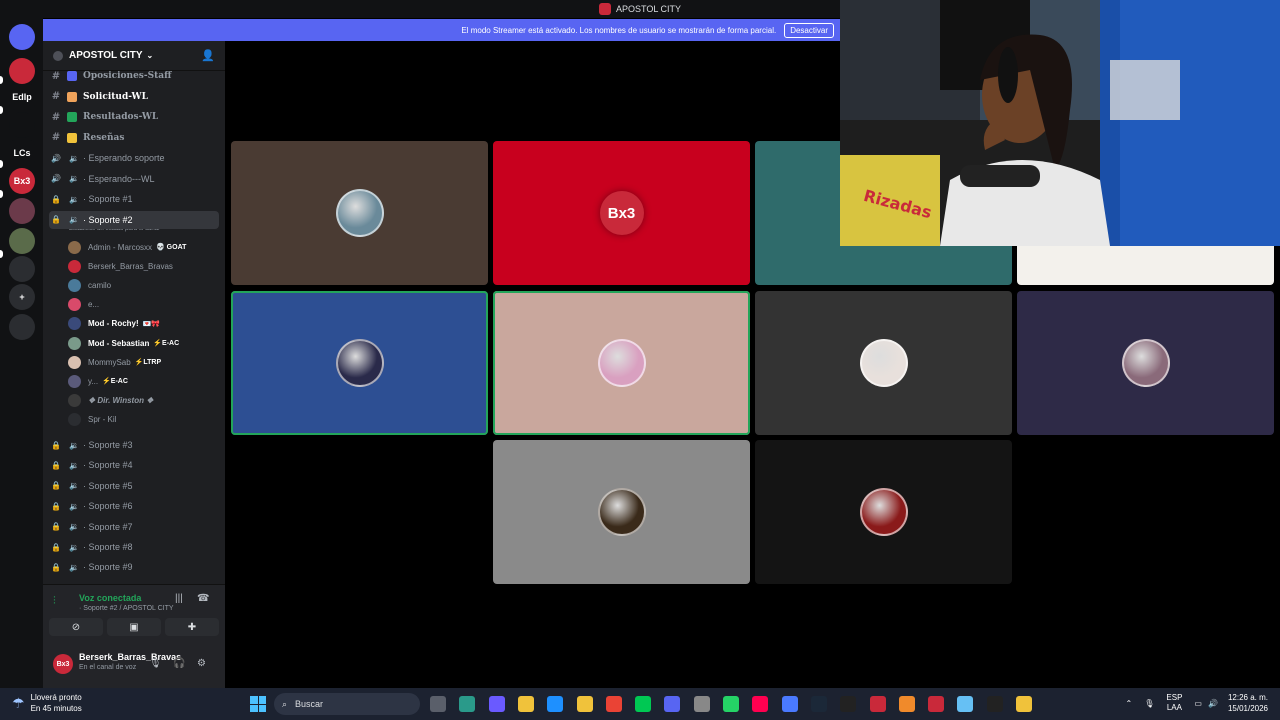 This screenshot has width=1280, height=720. Describe the element at coordinates (134, 486) in the screenshot. I see `voice-channel: 🔒 🔉 · Soporte #5` at that location.